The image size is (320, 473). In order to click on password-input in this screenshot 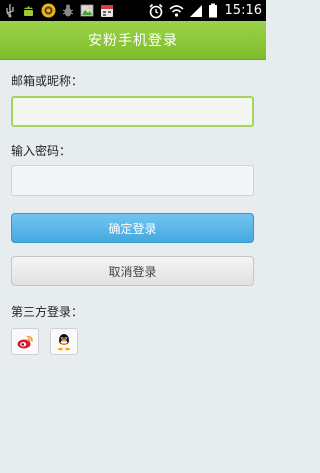, I will do `click(132, 180)`.